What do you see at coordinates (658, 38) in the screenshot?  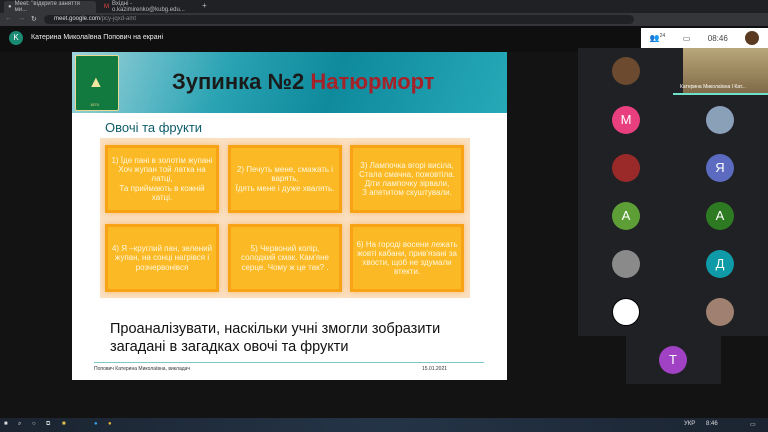 I see `people-icon: 👥24` at bounding box center [658, 38].